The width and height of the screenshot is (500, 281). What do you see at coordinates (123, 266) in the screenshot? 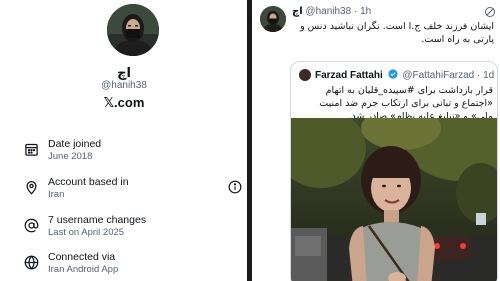
I see `connected-via-row: Connected via Iran Android App` at bounding box center [123, 266].